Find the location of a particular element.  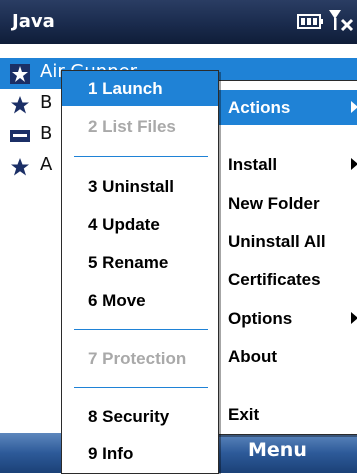

menu-item-label: New Folder is located at coordinates (274, 203).